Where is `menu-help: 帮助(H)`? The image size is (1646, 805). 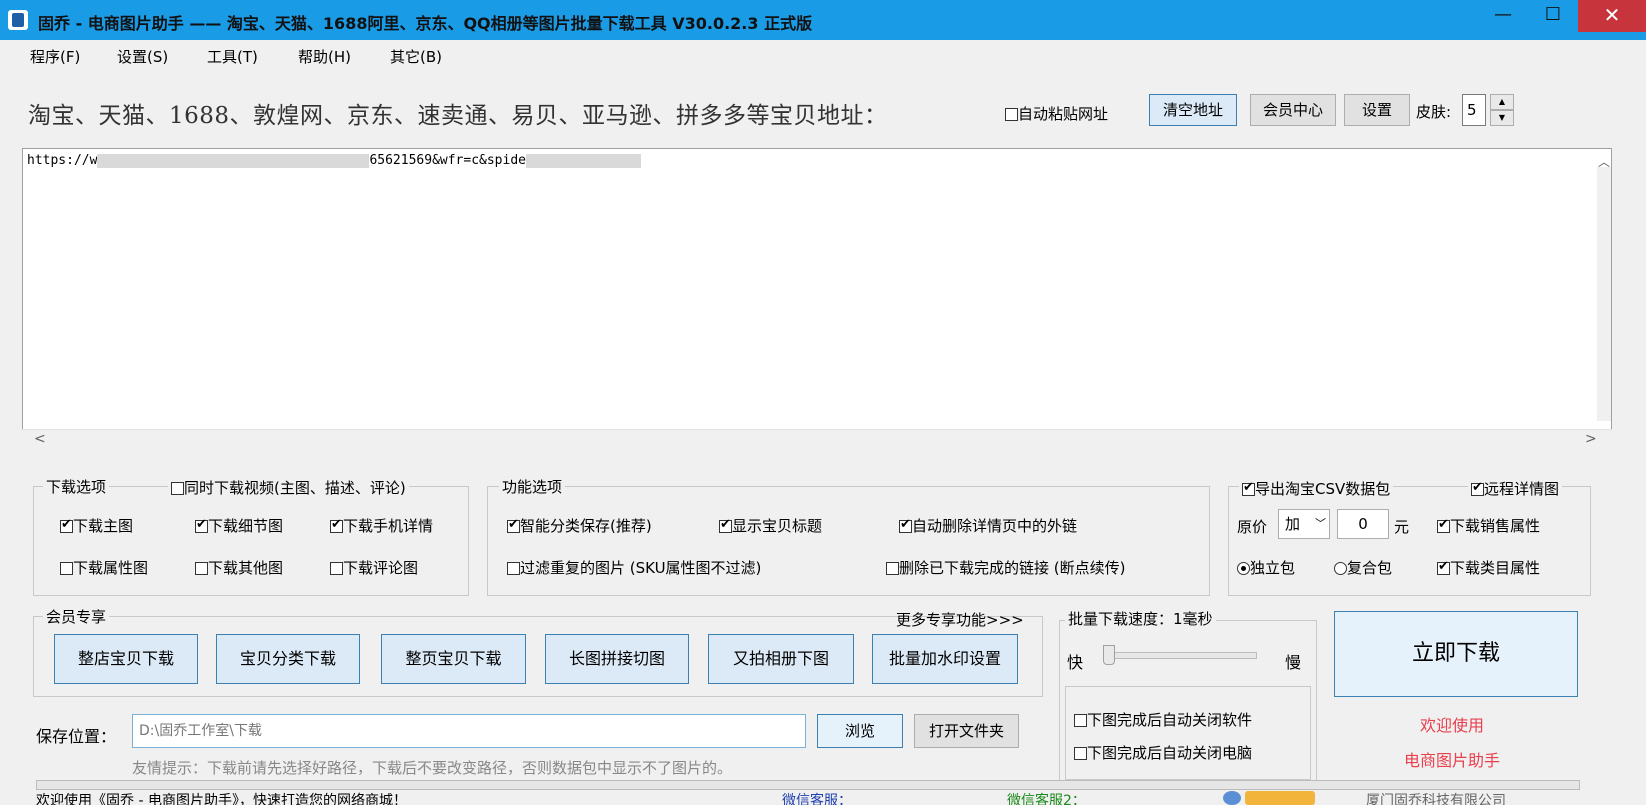 menu-help: 帮助(H) is located at coordinates (324, 56).